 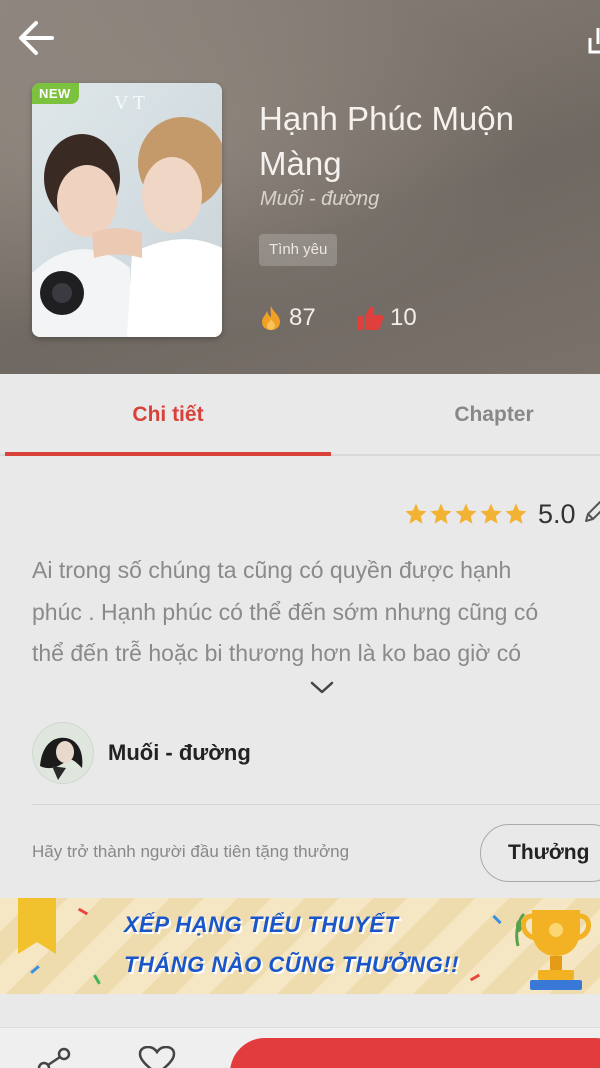 What do you see at coordinates (191, 851) in the screenshot?
I see `reward-prompt: Hãy trở thành người đầu tiên tặng thưởng` at bounding box center [191, 851].